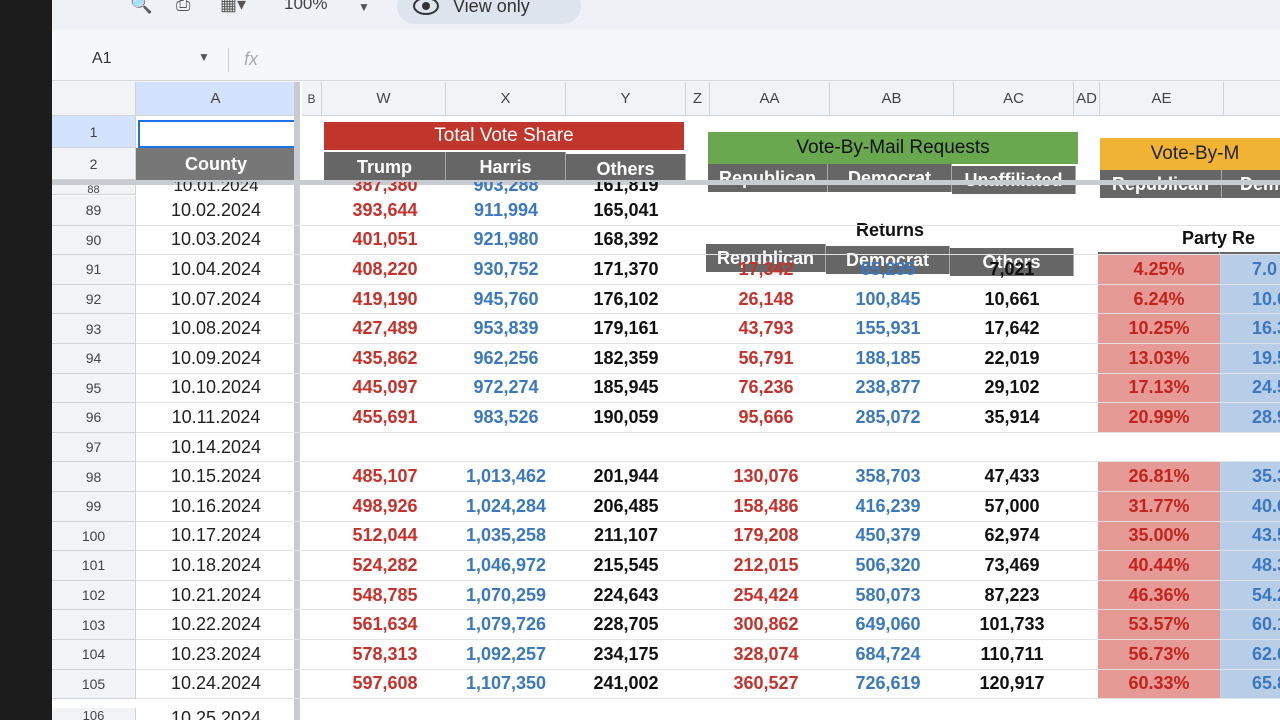 This screenshot has height=720, width=1280. What do you see at coordinates (385, 358) in the screenshot?
I see `trump-cell: 435,862` at bounding box center [385, 358].